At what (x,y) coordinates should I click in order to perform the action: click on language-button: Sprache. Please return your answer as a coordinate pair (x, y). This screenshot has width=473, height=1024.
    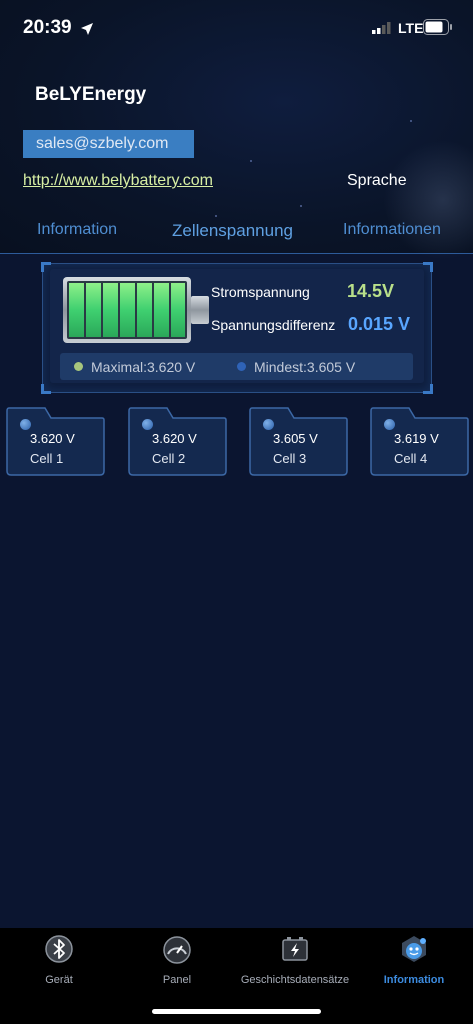
    Looking at the image, I should click on (377, 181).